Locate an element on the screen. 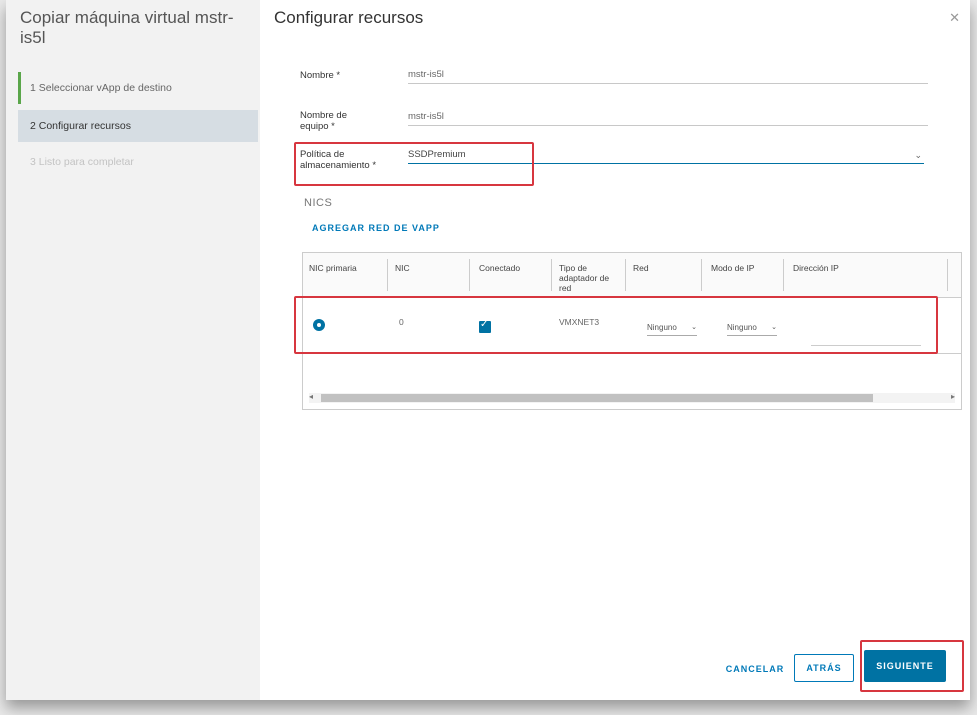 The image size is (977, 715). computer-name-field: mstr-is5l is located at coordinates (668, 117).